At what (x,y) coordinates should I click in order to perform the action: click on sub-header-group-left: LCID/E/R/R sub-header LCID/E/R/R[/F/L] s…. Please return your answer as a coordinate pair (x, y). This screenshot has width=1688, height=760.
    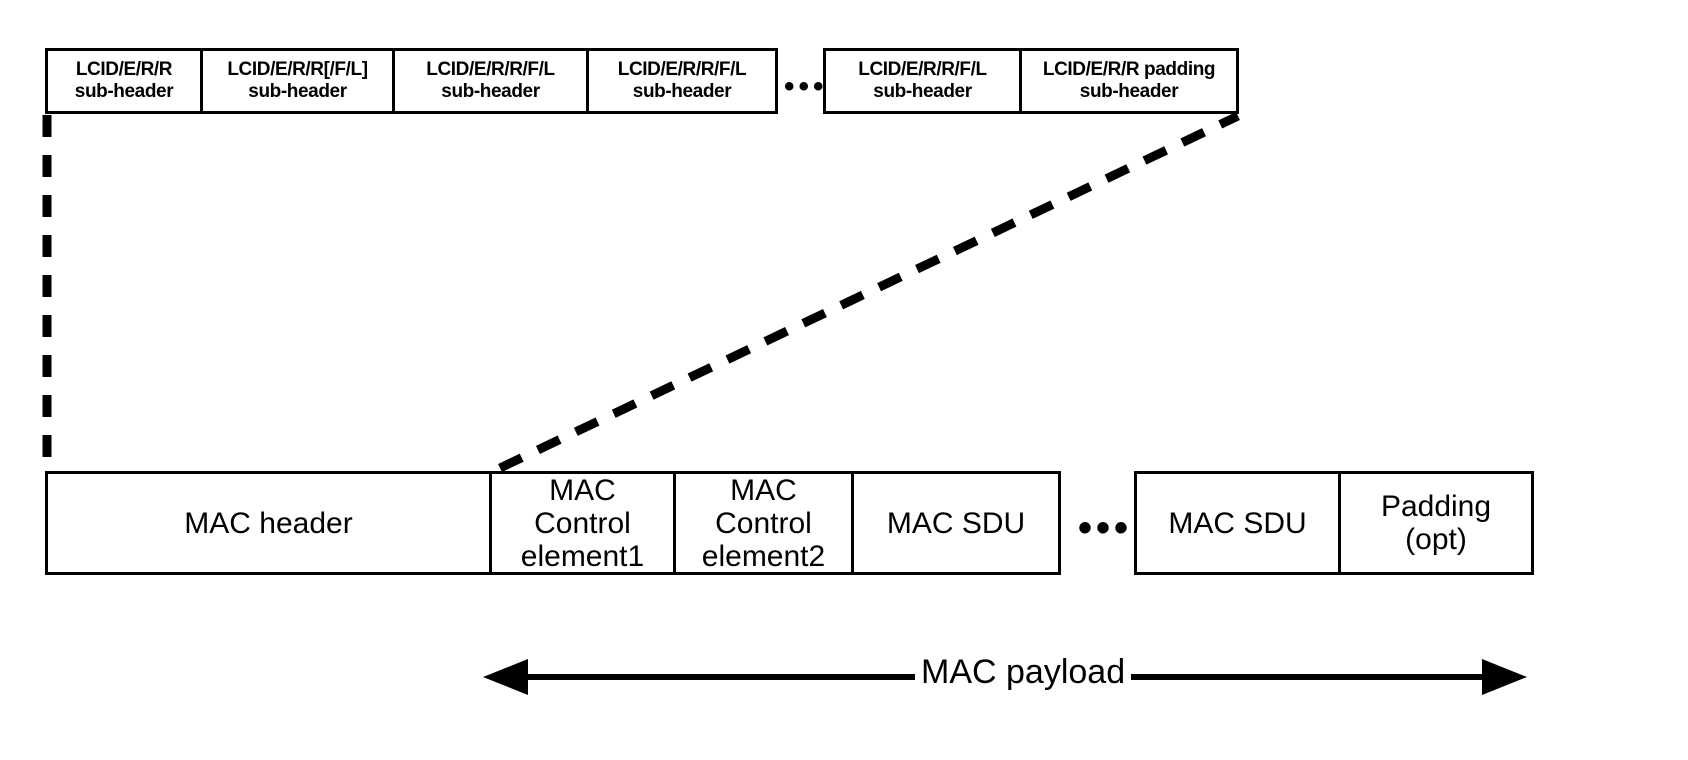
    Looking at the image, I should click on (411, 81).